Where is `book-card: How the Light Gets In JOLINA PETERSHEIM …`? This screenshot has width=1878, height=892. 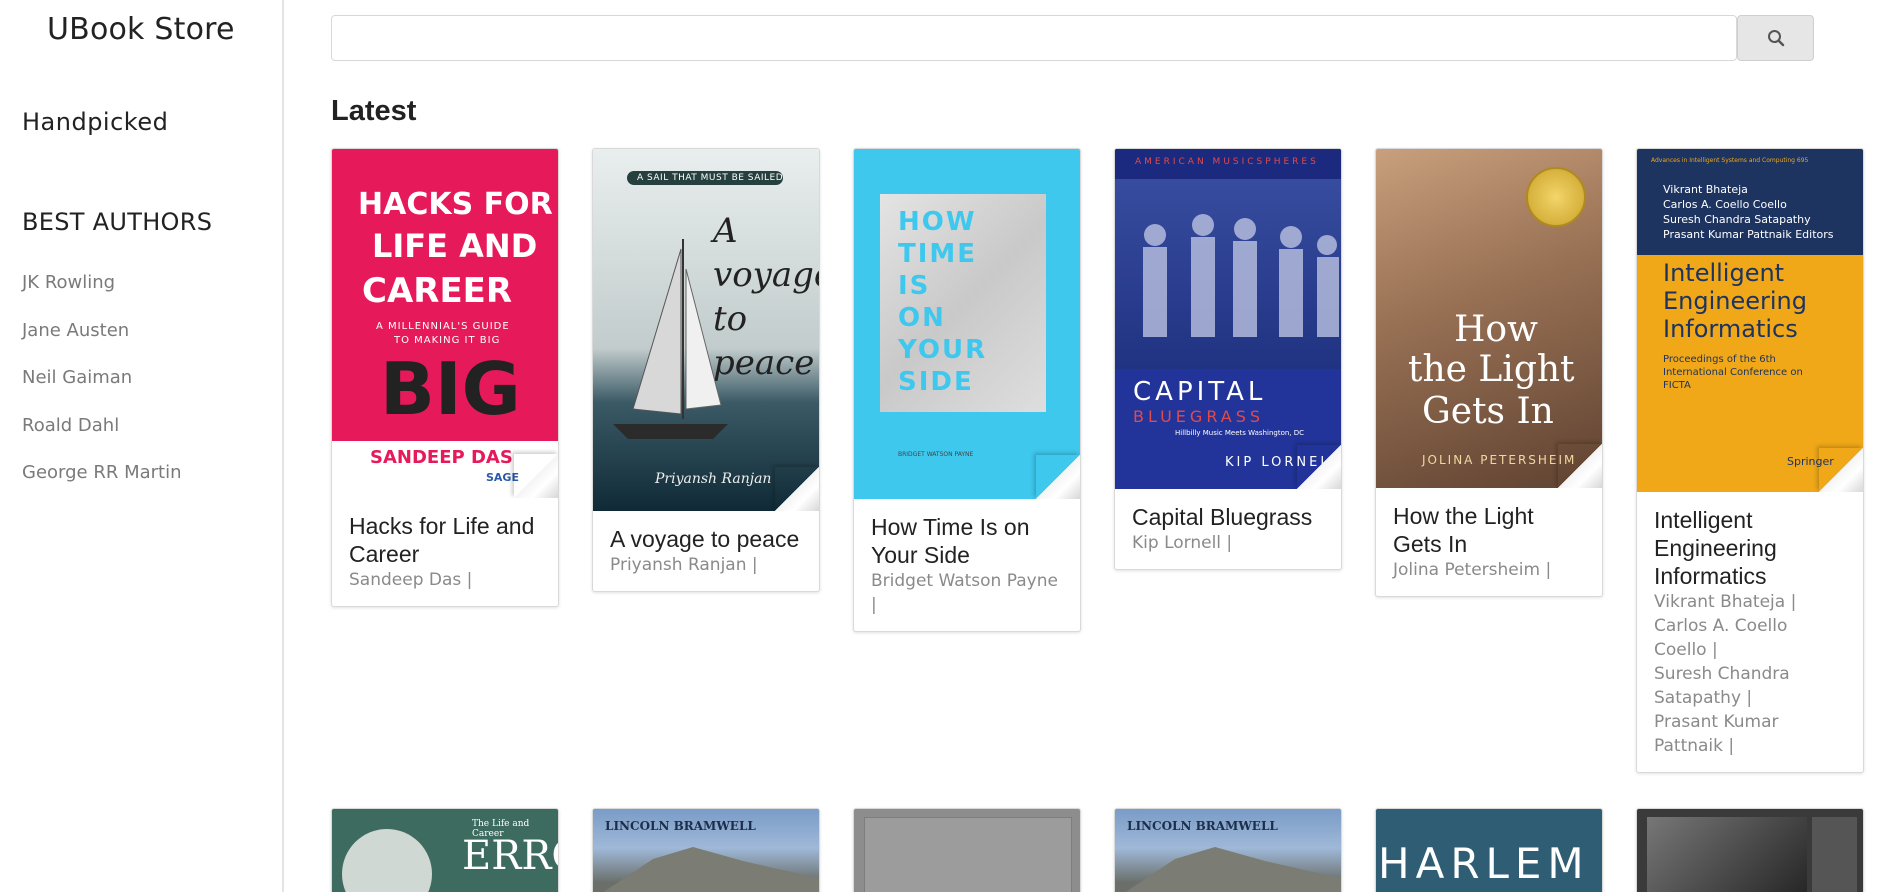 book-card: How the Light Gets In JOLINA PETERSHEIM … is located at coordinates (1489, 372).